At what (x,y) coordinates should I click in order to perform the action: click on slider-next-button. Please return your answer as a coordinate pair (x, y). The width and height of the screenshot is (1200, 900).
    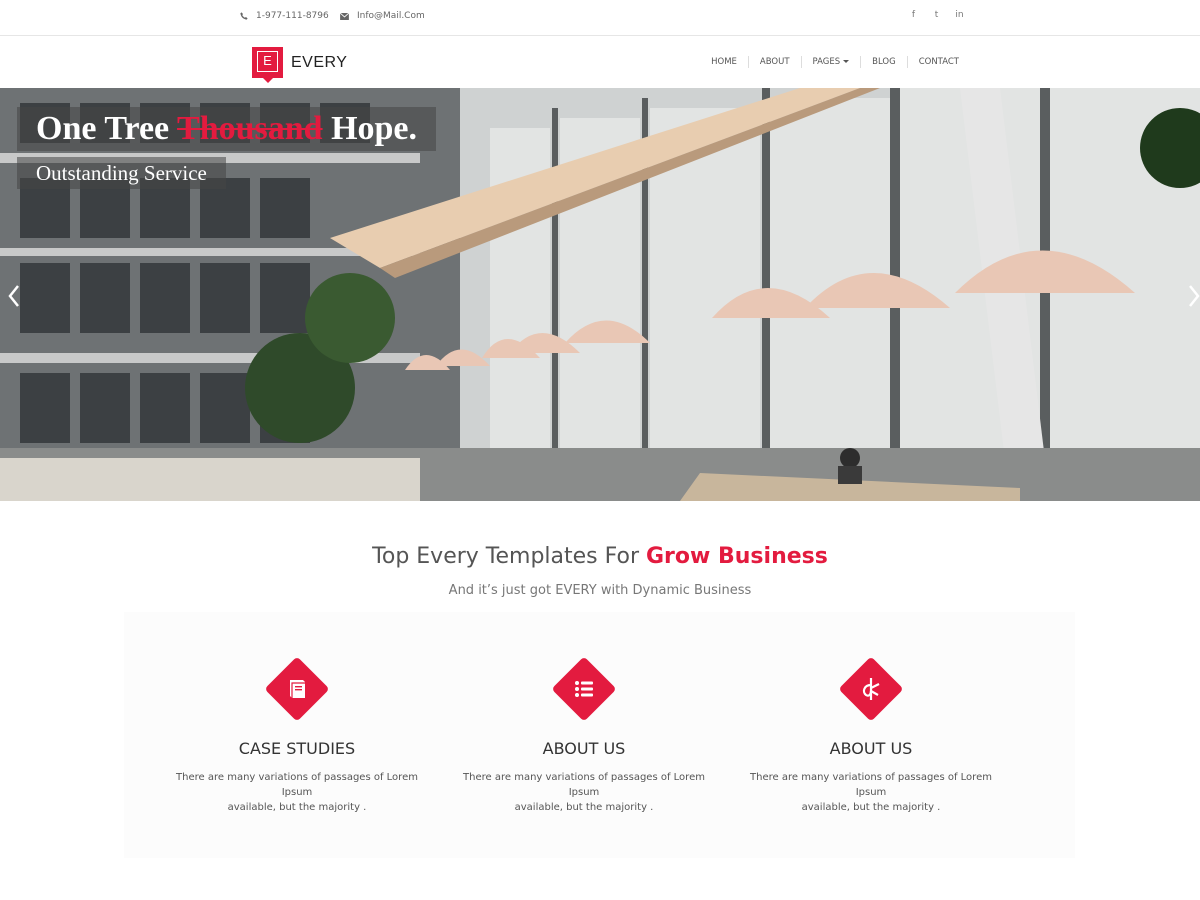
    Looking at the image, I should click on (1193, 296).